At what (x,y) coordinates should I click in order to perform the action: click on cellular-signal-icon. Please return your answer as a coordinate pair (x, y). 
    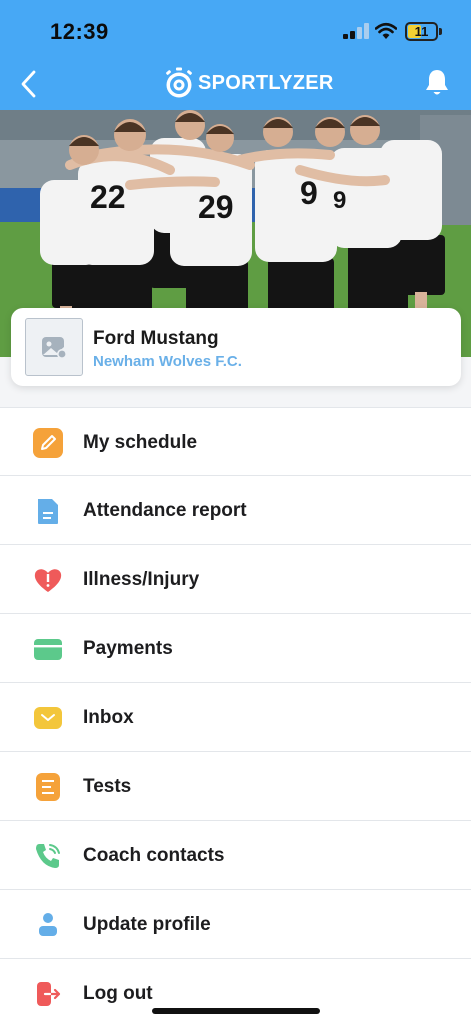
    Looking at the image, I should click on (356, 31).